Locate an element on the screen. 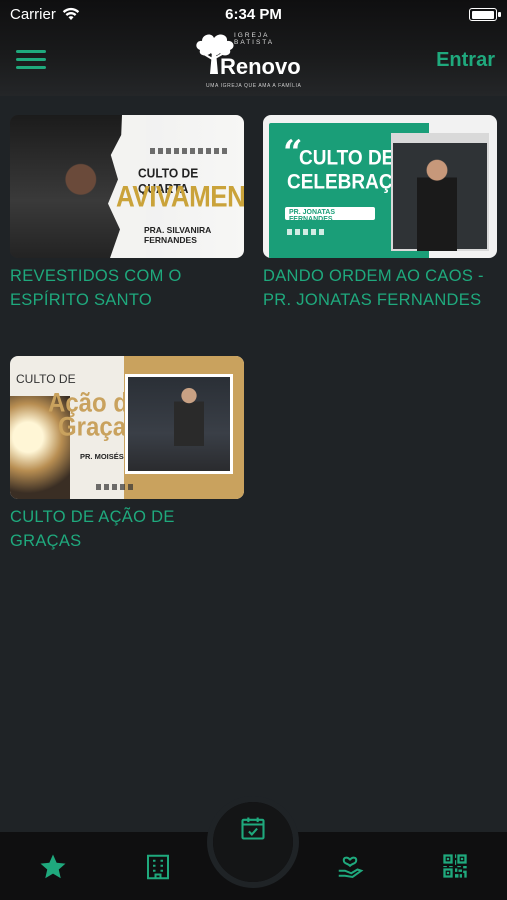  video-title: CULTO DE AÇÃO DE GRAÇAS is located at coordinates (127, 529).